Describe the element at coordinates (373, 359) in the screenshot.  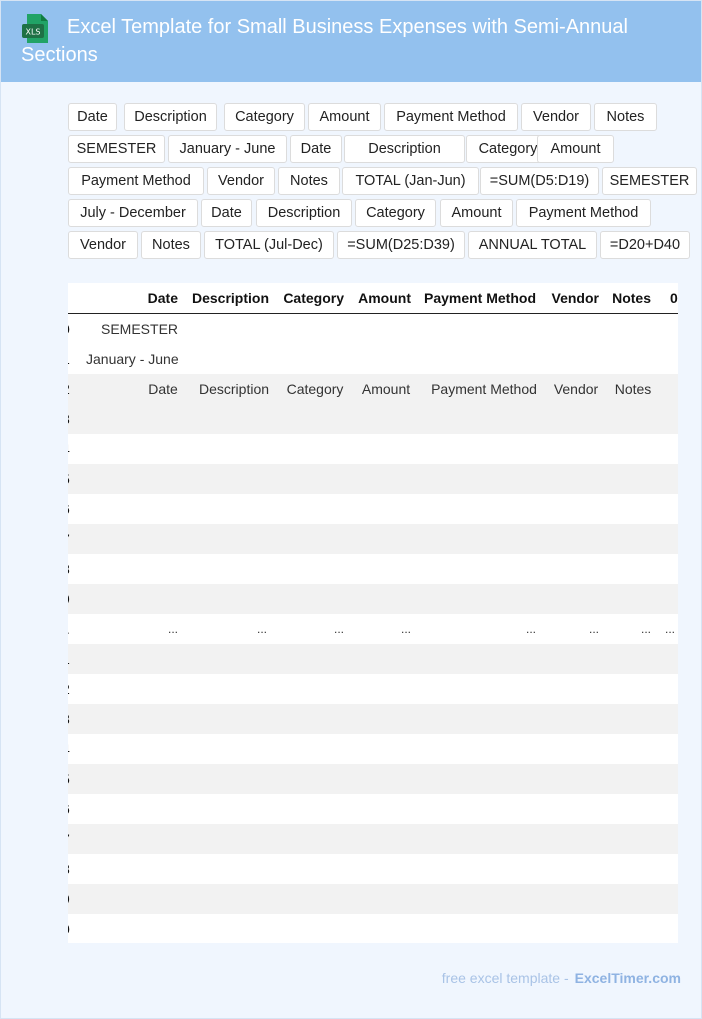
I see `table-row: 1 January - June` at that location.